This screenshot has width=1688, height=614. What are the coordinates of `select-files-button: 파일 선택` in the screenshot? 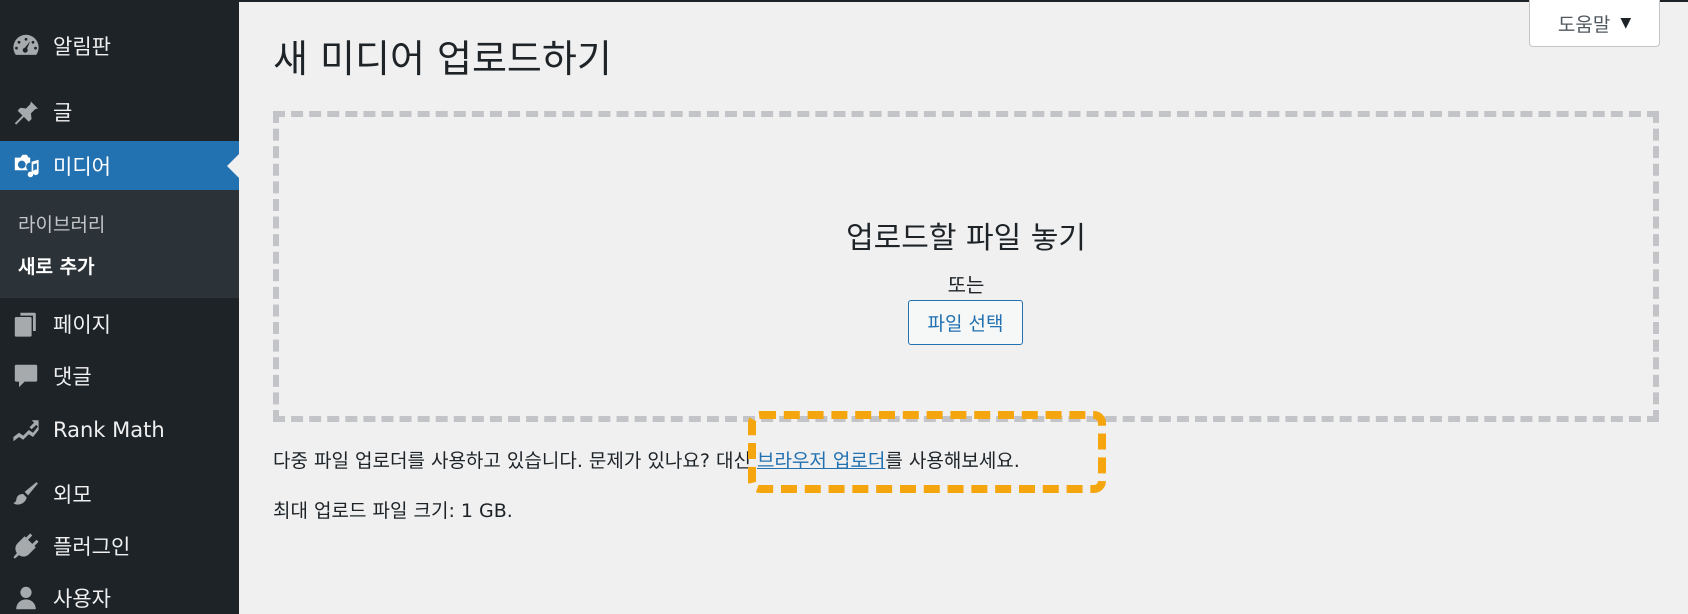 It's located at (965, 322).